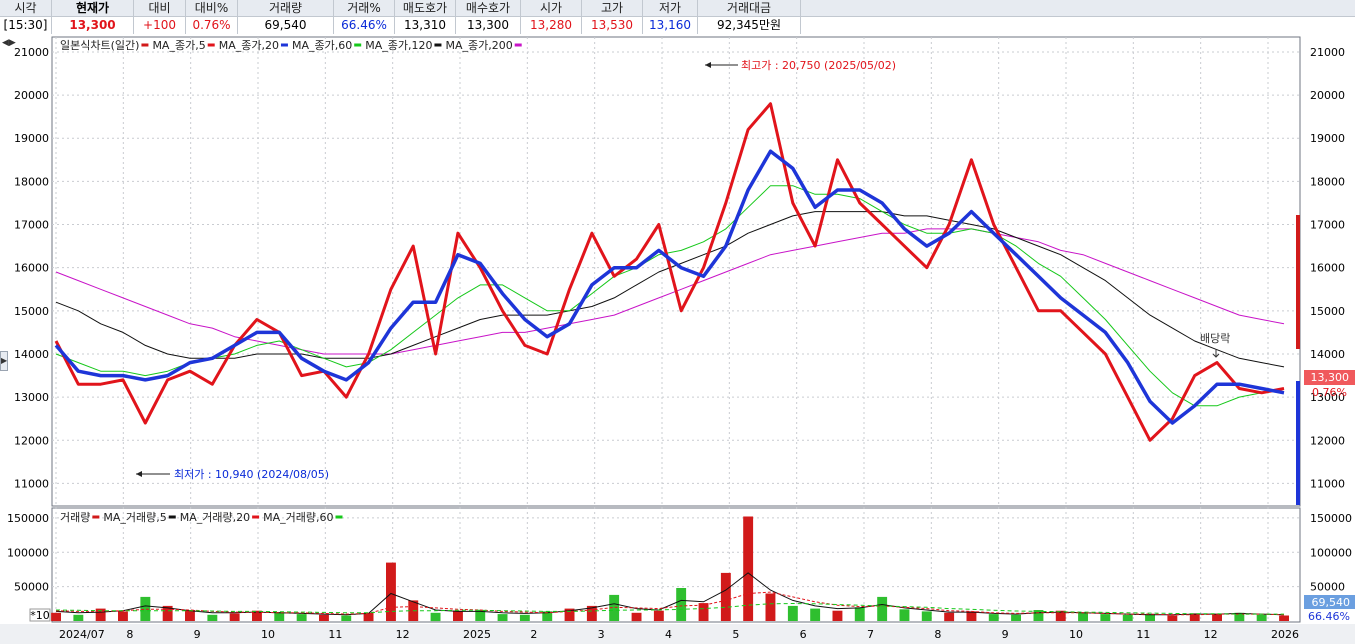 The image size is (1355, 644). Describe the element at coordinates (4, 361) in the screenshot. I see `side-panel-toggle-icon: ▶` at that location.